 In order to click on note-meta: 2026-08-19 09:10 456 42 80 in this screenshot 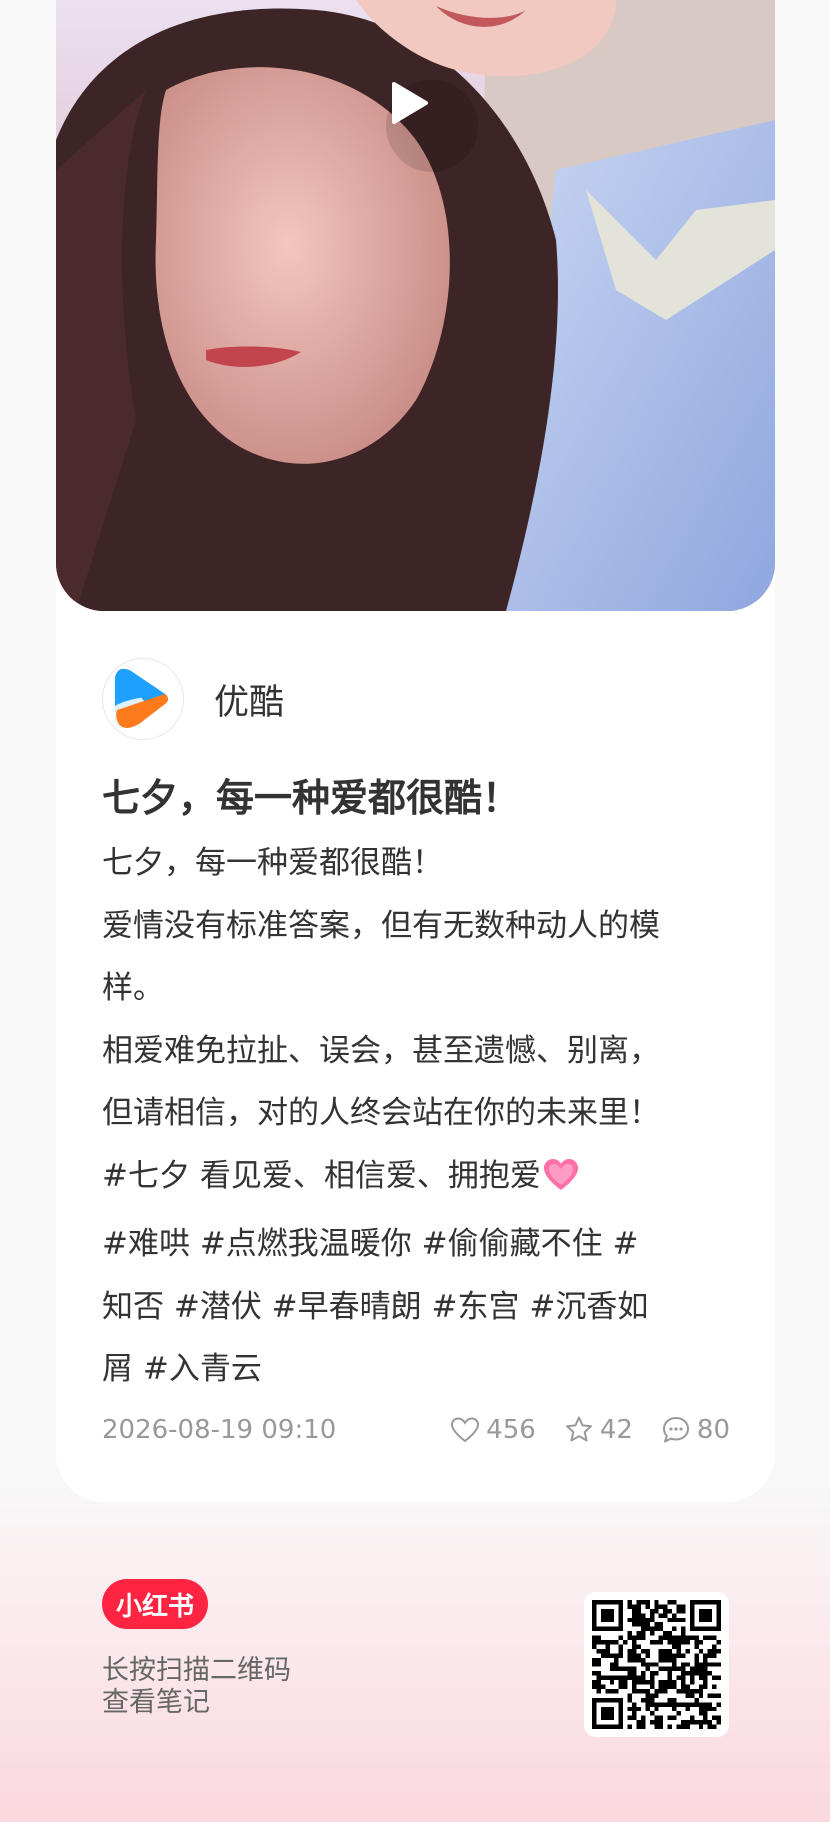, I will do `click(416, 1430)`.